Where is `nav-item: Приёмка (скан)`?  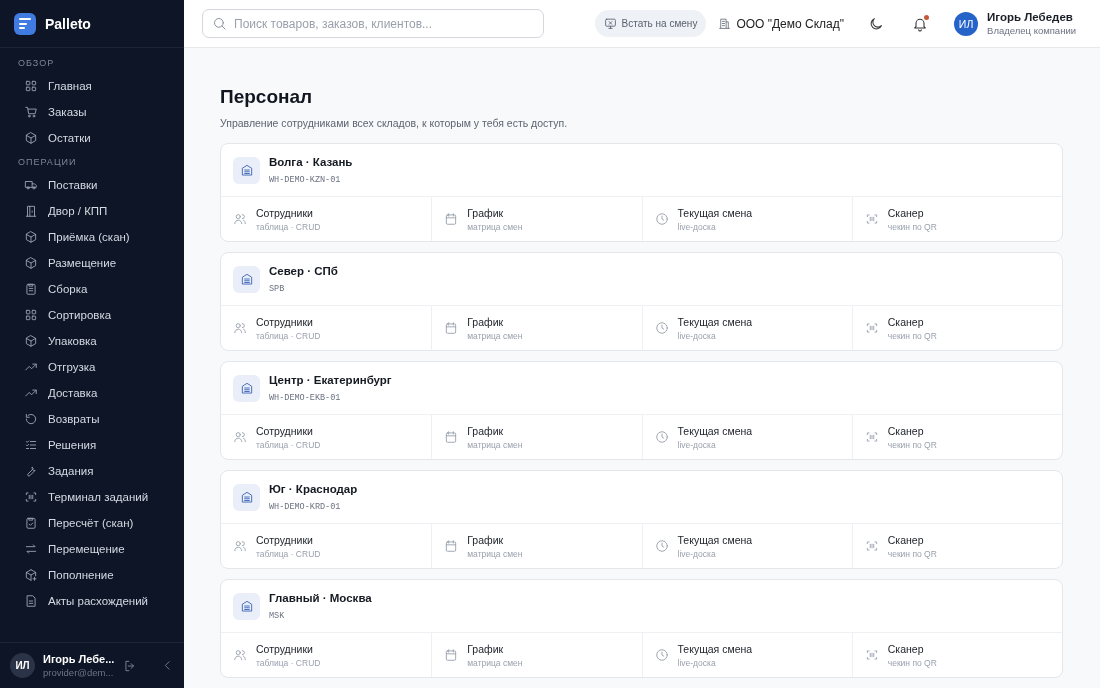
nav-item: Приёмка (скан) is located at coordinates (92, 237).